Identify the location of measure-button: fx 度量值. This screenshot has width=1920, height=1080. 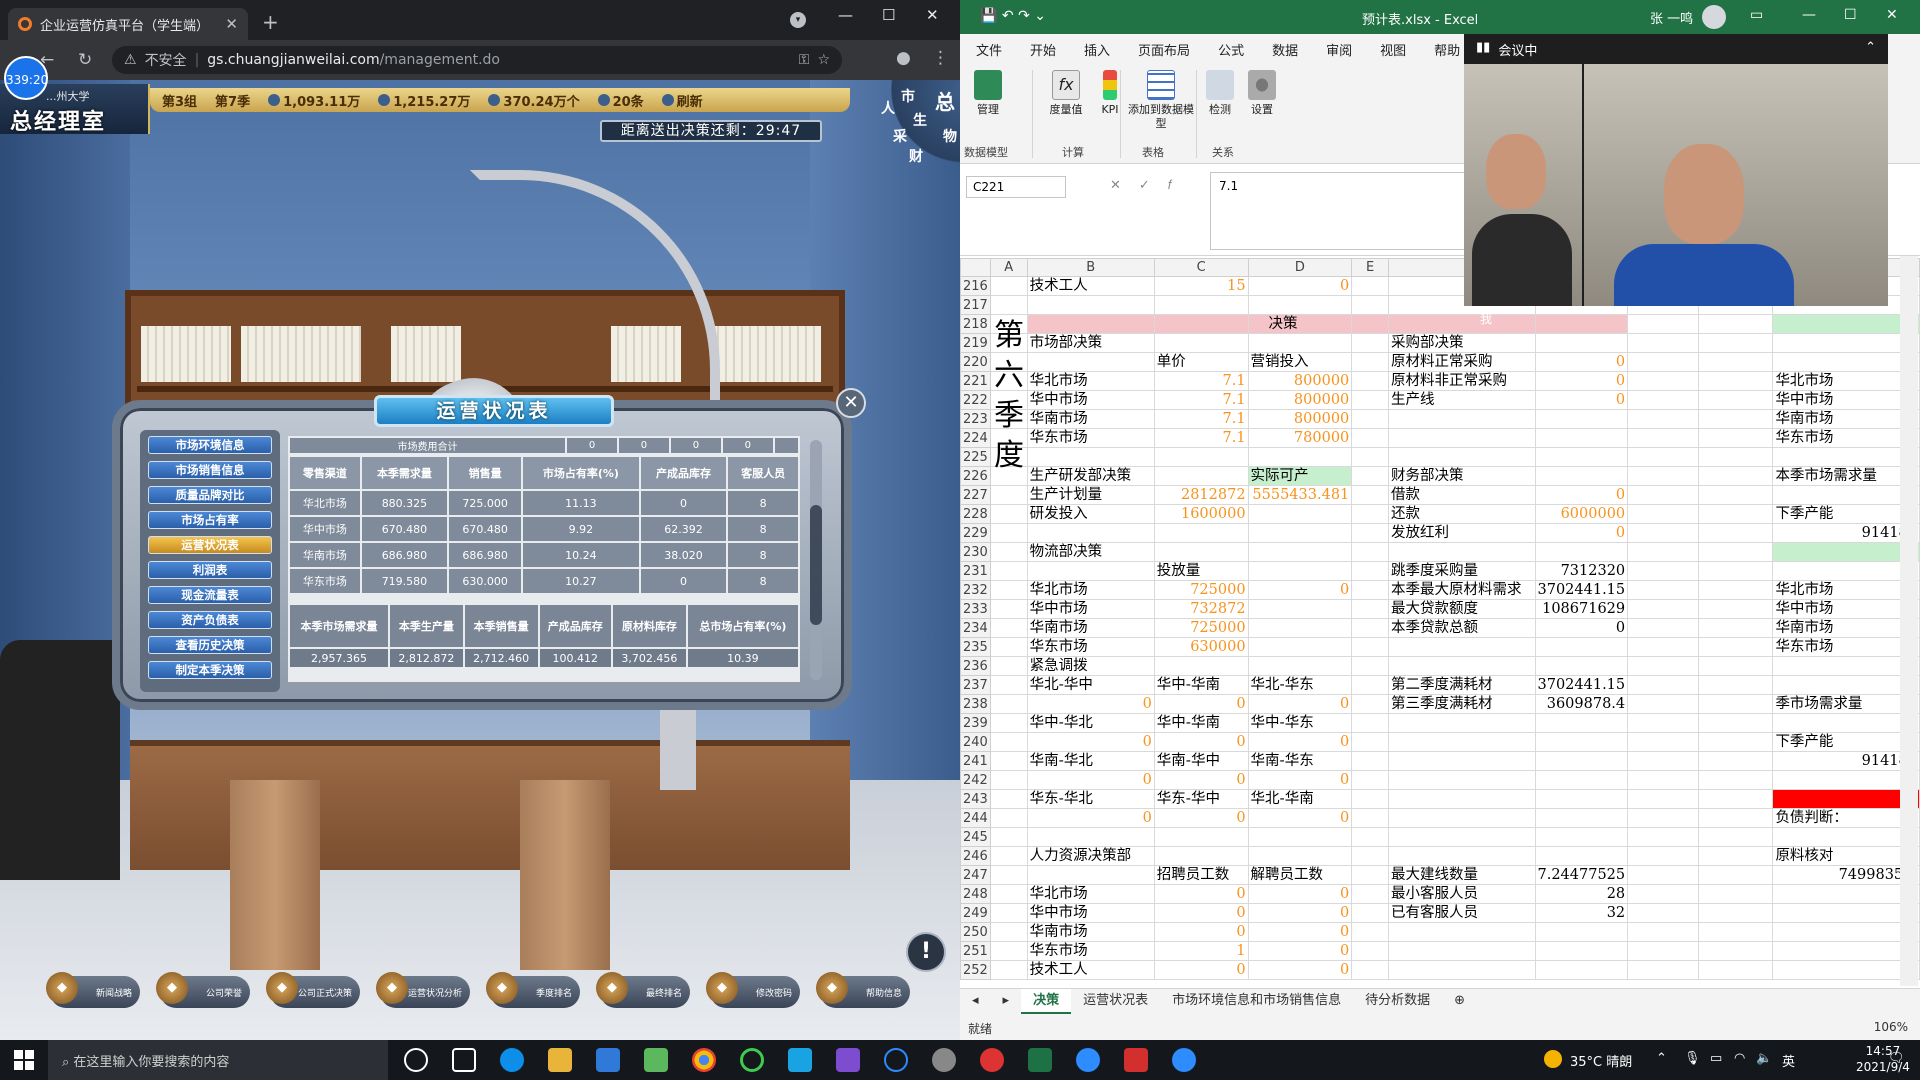
(1066, 93).